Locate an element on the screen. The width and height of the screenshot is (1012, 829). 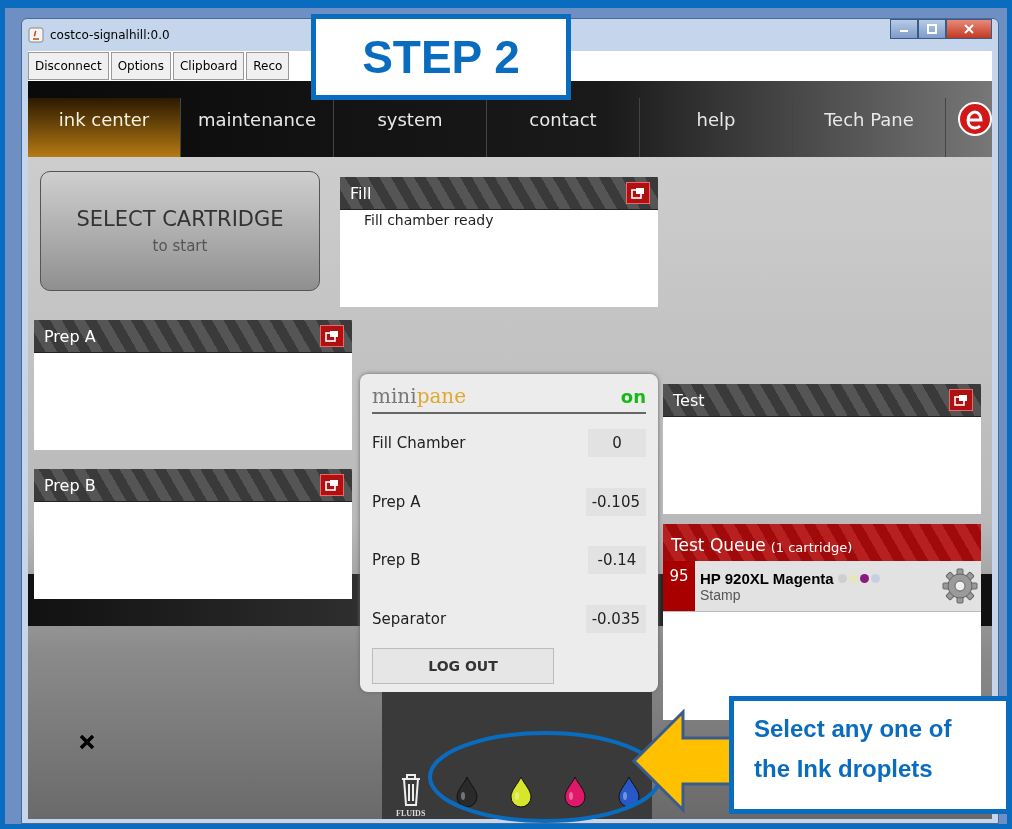
pane-title: Test is located at coordinates (689, 400).